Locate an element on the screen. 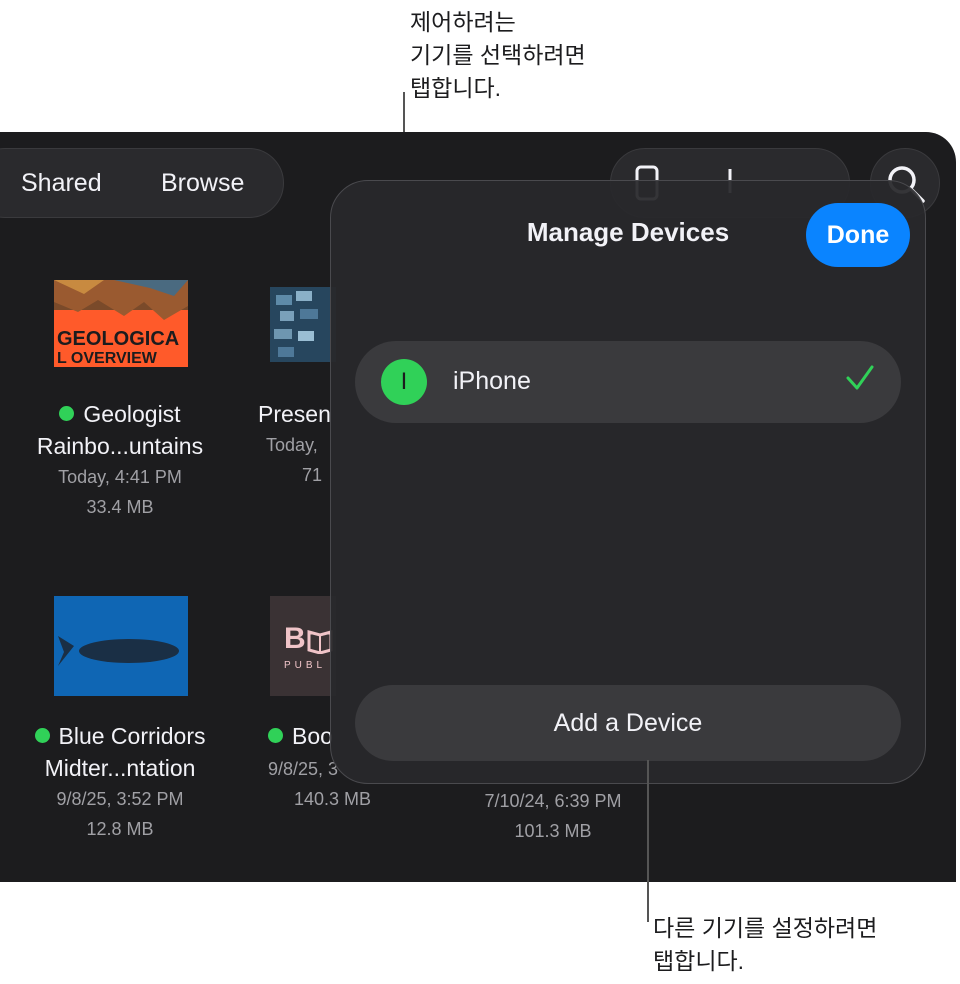  callout-select-device: 제어하려는 기기를 선택하려면 탭합니다. is located at coordinates (498, 55).